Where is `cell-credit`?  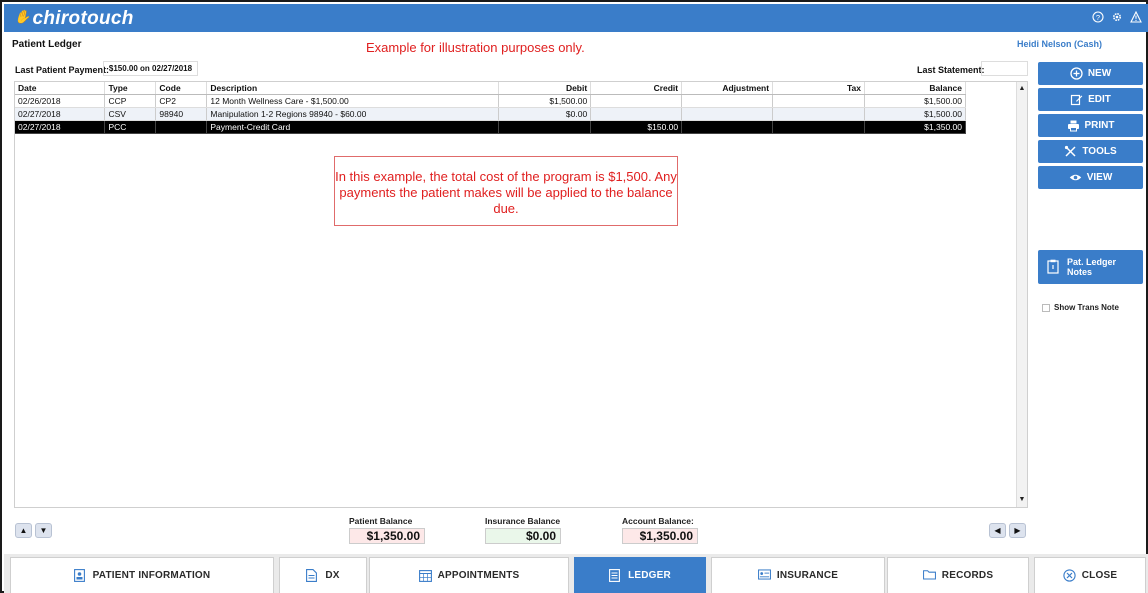 cell-credit is located at coordinates (636, 101).